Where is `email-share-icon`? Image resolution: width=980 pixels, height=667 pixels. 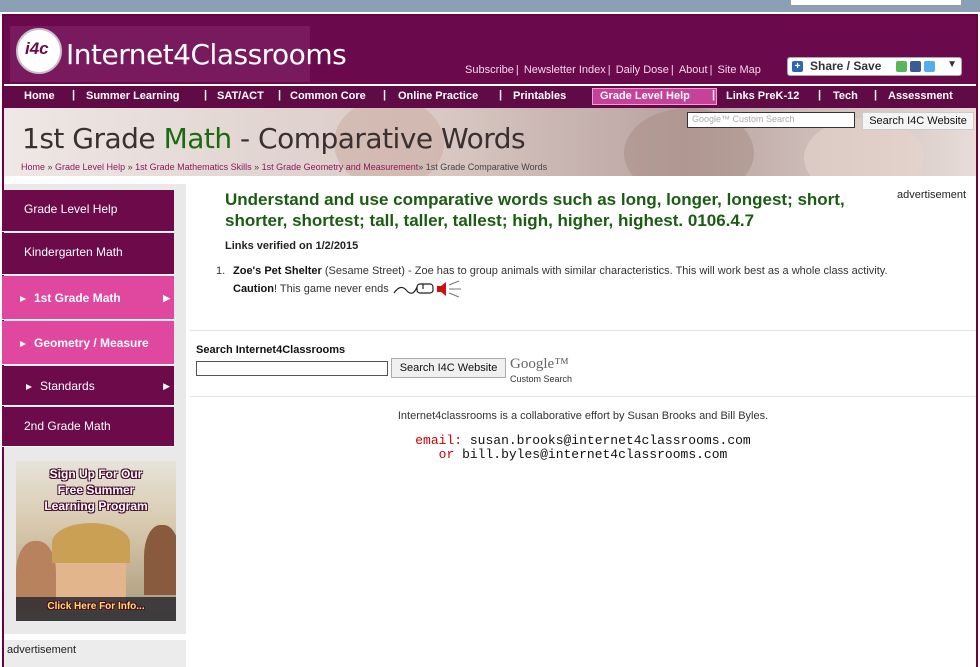
email-share-icon is located at coordinates (901, 66).